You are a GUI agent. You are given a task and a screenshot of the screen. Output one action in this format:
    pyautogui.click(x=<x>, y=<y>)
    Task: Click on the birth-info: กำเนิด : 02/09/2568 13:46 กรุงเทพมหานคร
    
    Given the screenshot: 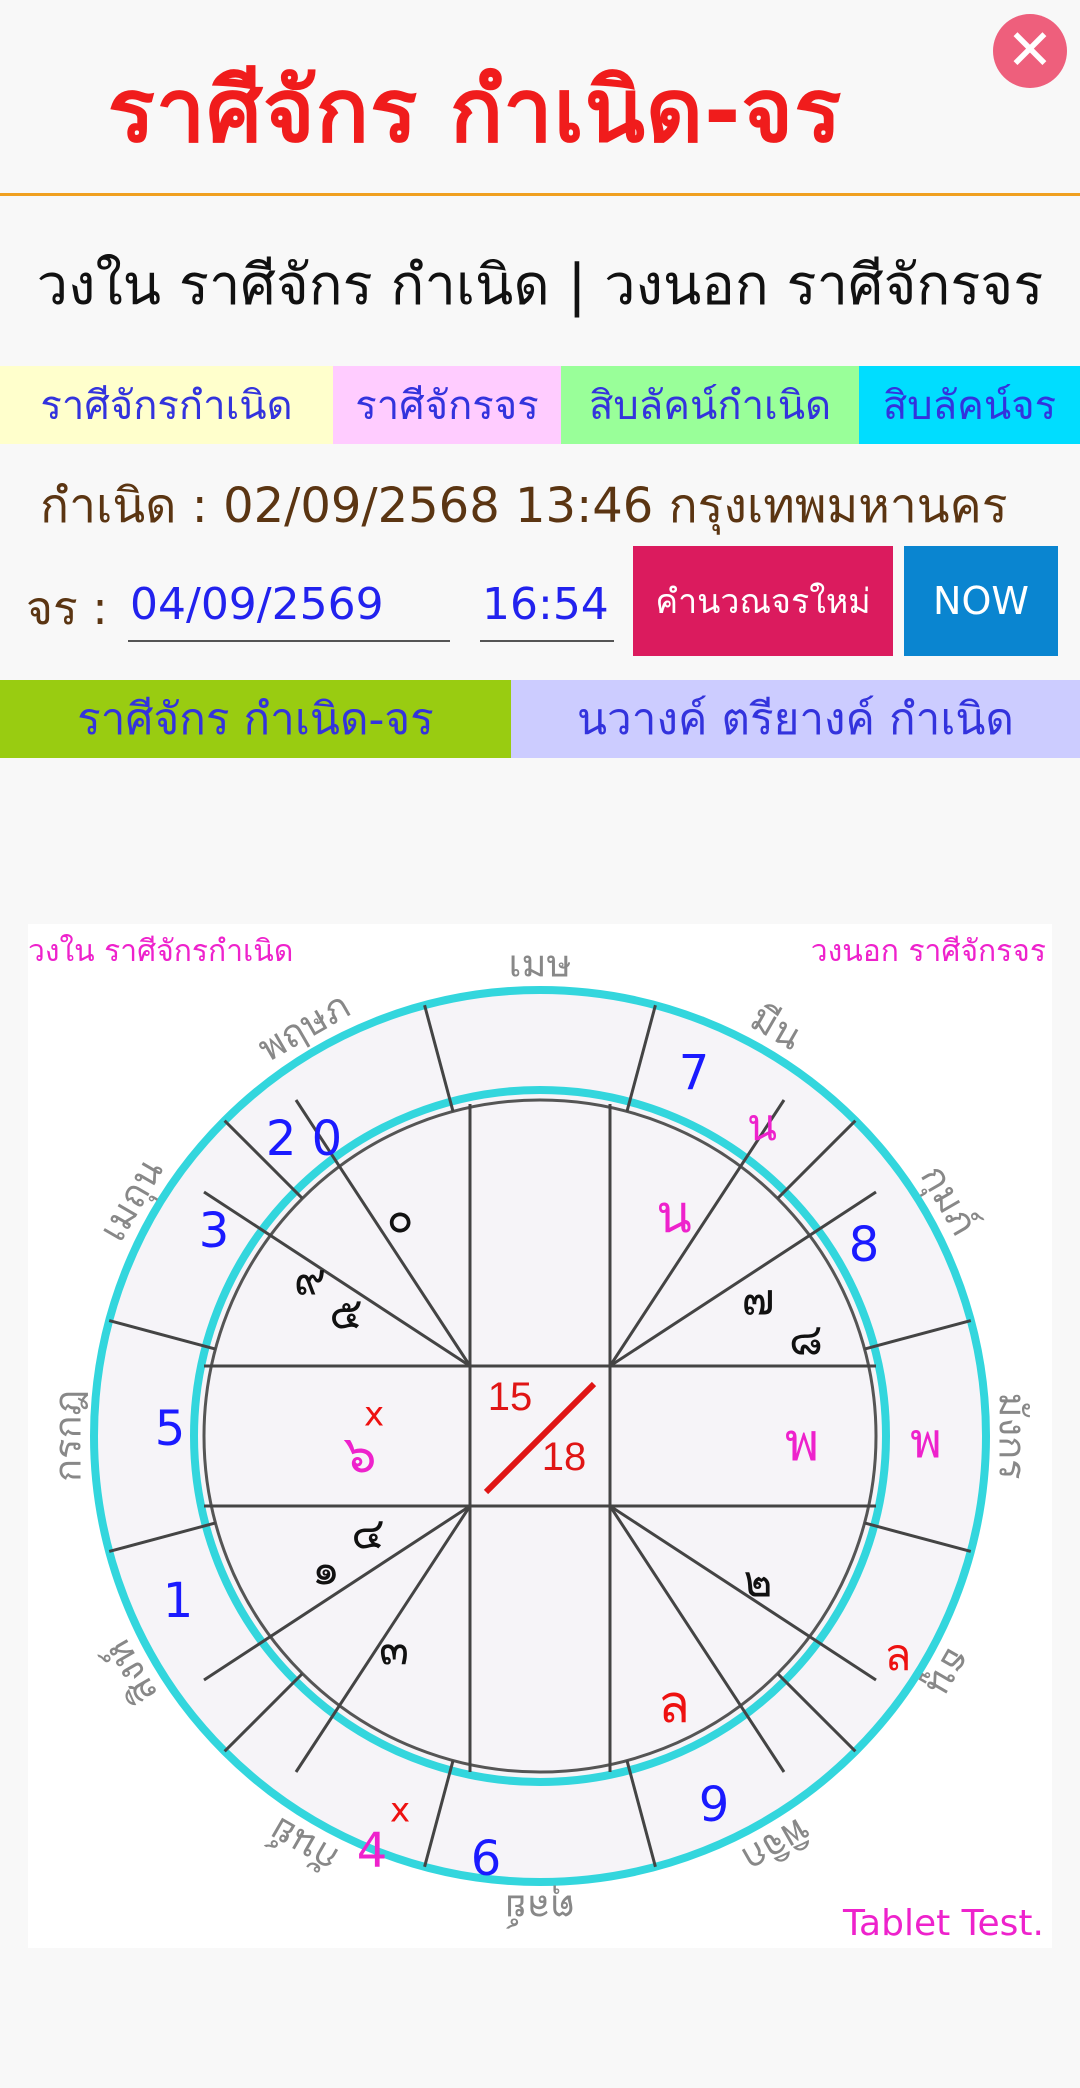 What is the action you would take?
    pyautogui.click(x=524, y=506)
    